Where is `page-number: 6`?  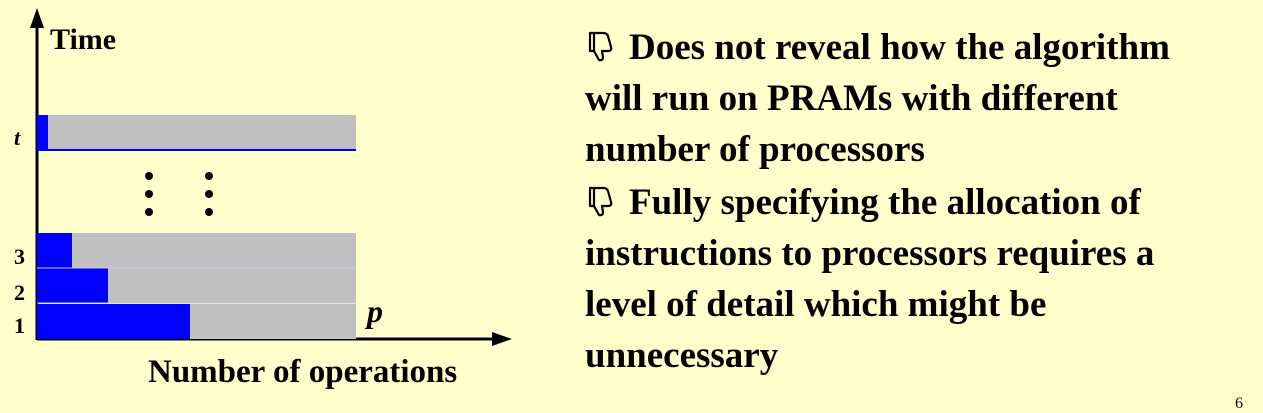 page-number: 6 is located at coordinates (1239, 403).